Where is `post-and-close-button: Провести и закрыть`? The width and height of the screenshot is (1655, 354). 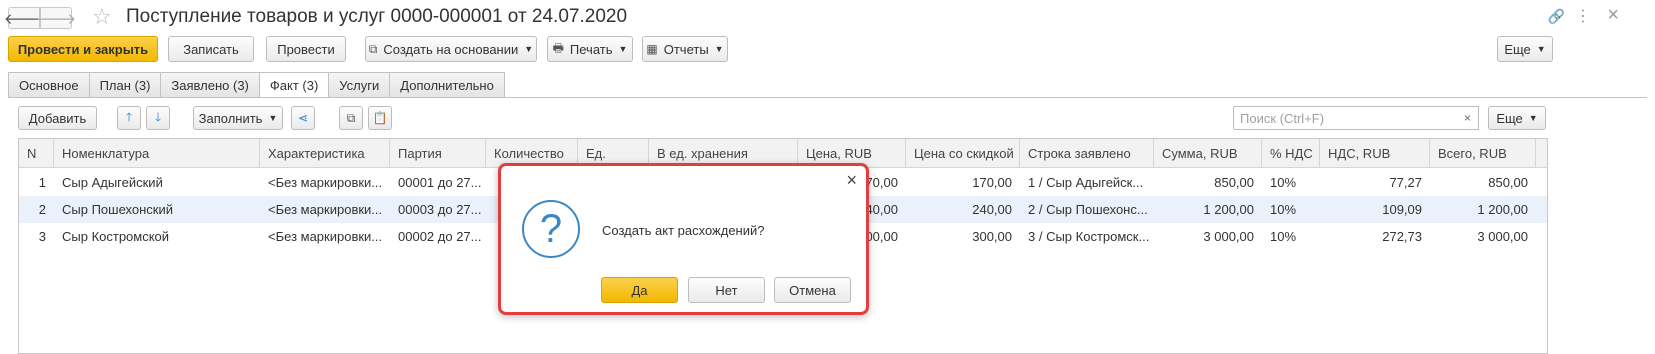
post-and-close-button: Провести и закрыть is located at coordinates (83, 49).